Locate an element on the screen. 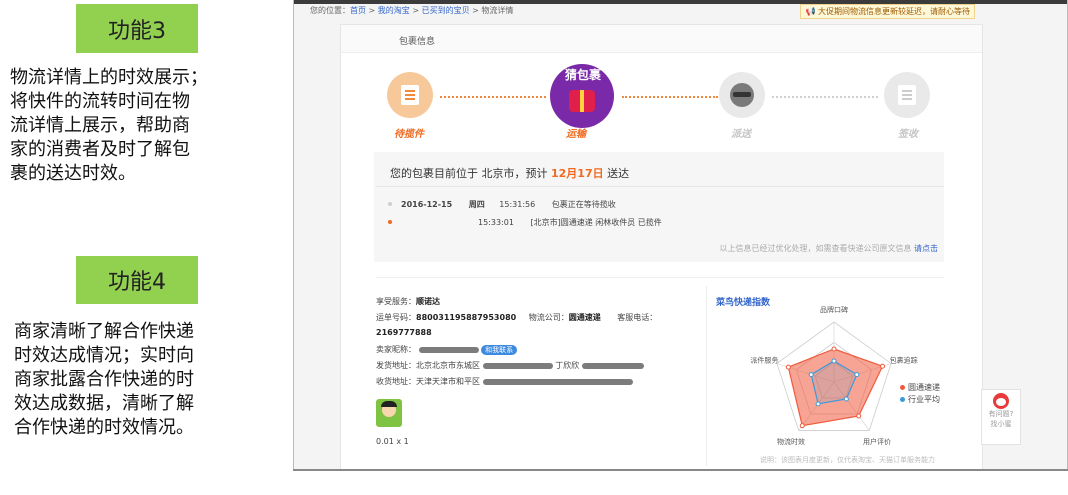  tracking-note-text: 以上信息已经过优化处理，如需查看快递公司原文信息 is located at coordinates (815, 248).